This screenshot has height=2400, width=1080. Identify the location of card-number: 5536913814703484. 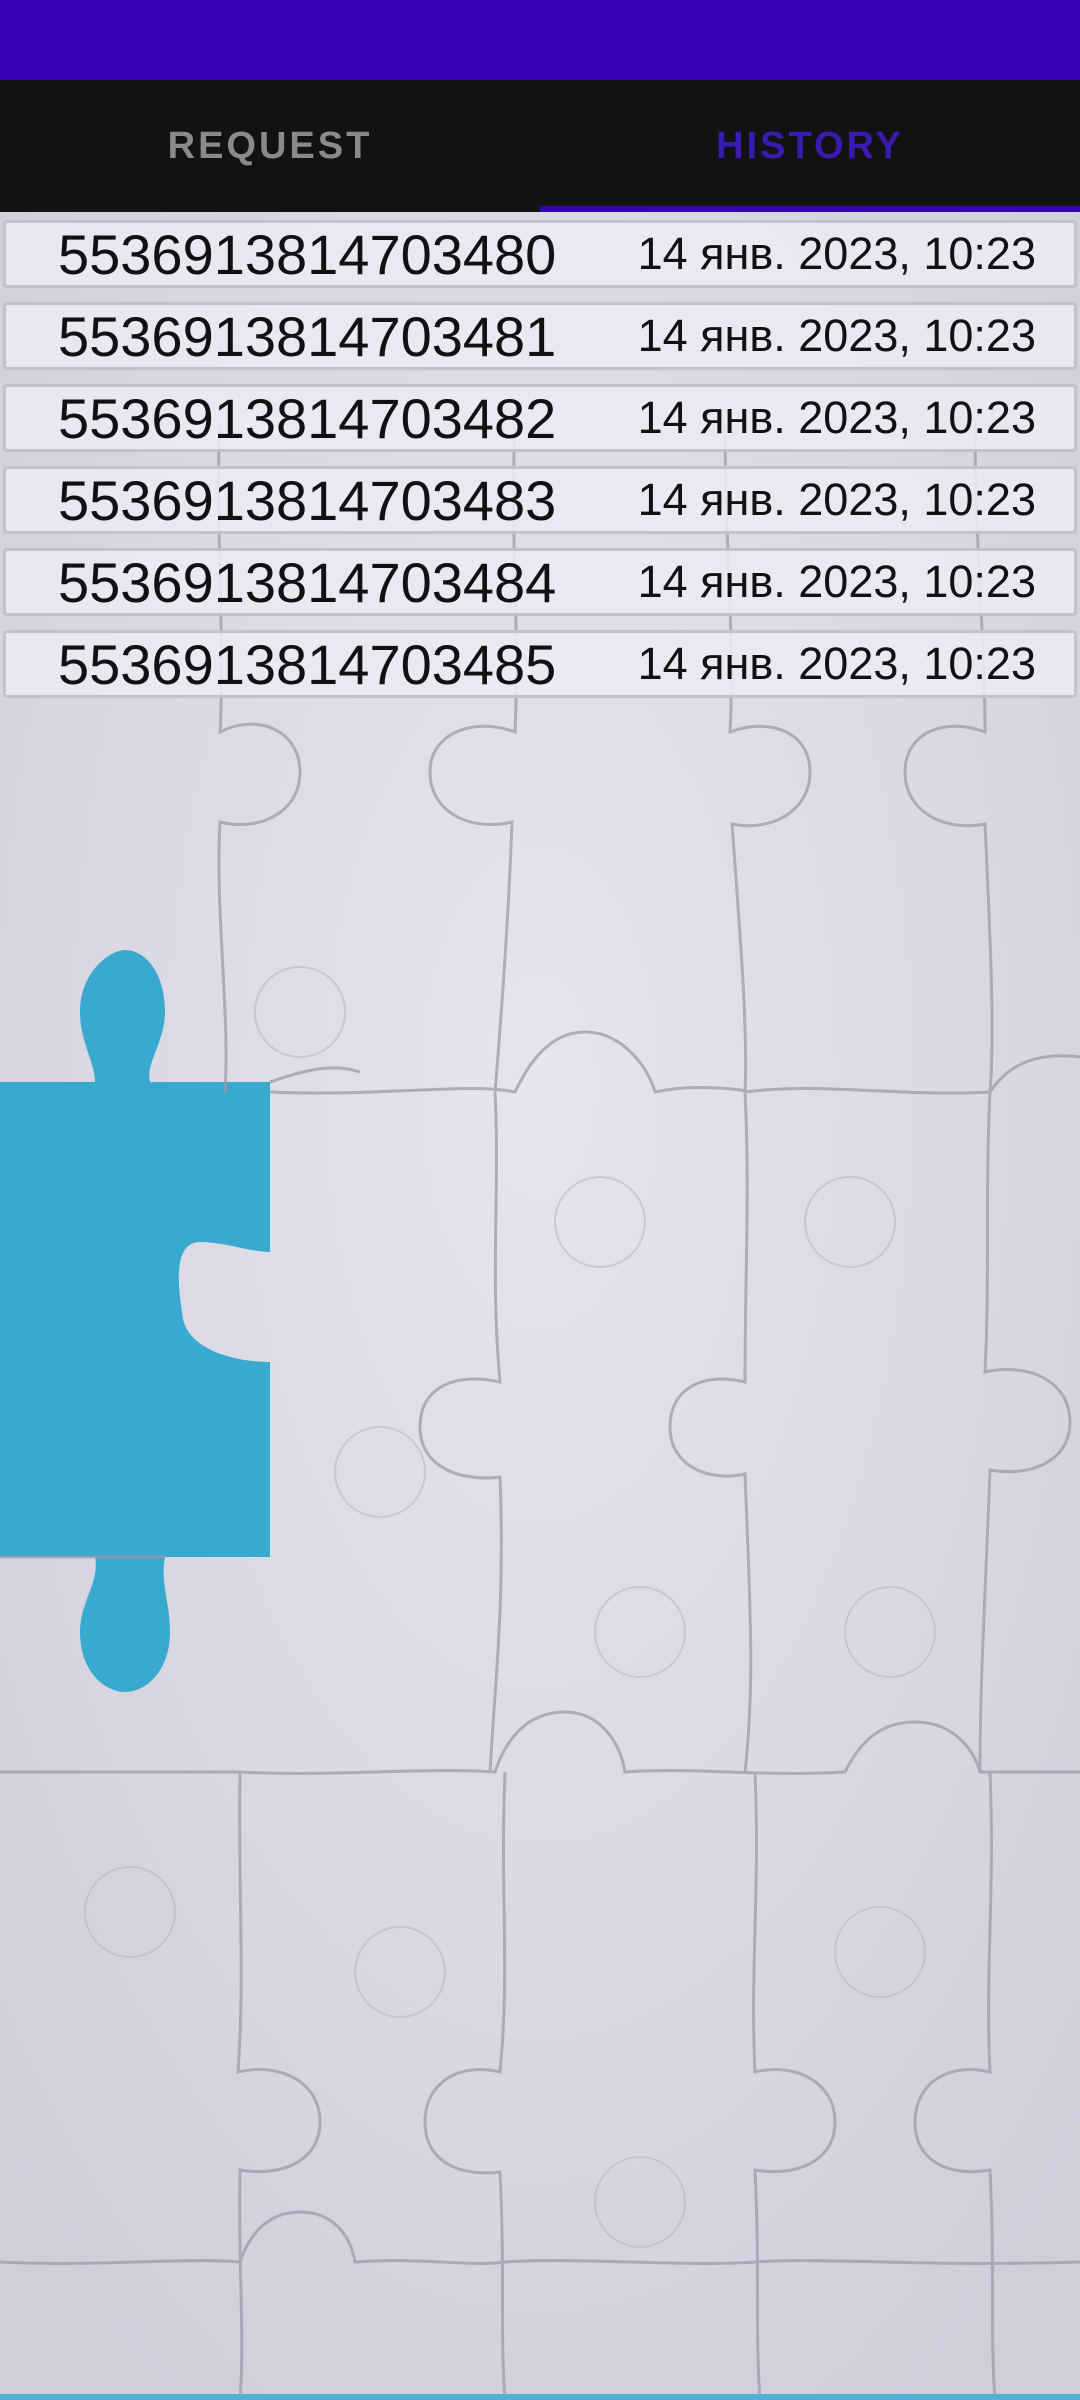
(307, 582).